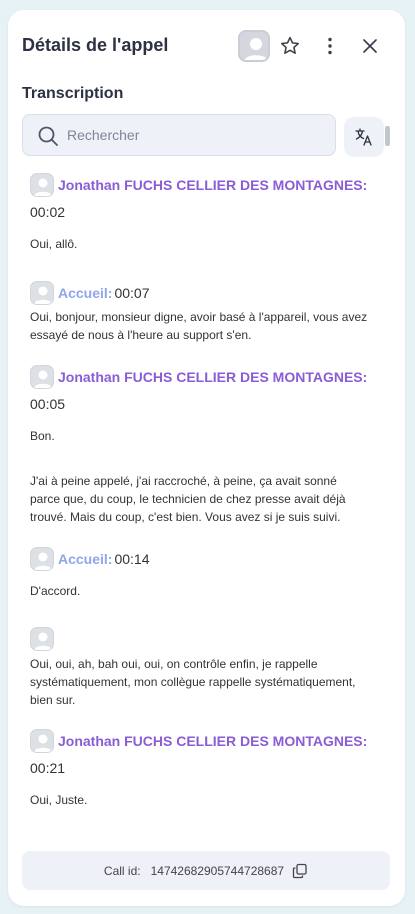 The height and width of the screenshot is (914, 415). What do you see at coordinates (132, 559) in the screenshot?
I see `timestamp: 00:14` at bounding box center [132, 559].